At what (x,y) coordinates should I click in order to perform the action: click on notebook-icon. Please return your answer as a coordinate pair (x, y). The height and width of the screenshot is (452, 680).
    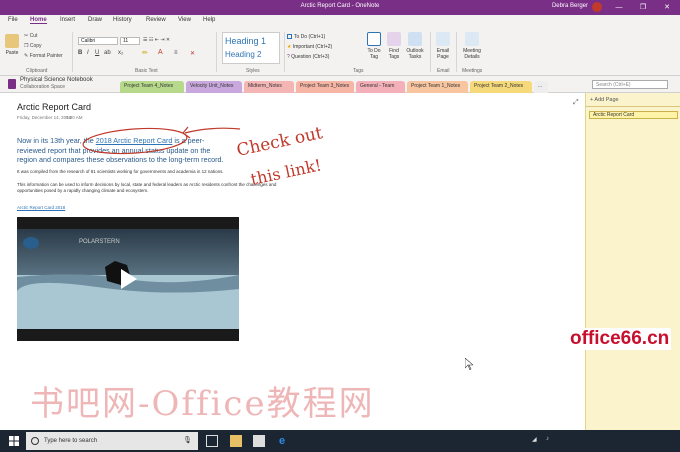
    Looking at the image, I should click on (12, 84).